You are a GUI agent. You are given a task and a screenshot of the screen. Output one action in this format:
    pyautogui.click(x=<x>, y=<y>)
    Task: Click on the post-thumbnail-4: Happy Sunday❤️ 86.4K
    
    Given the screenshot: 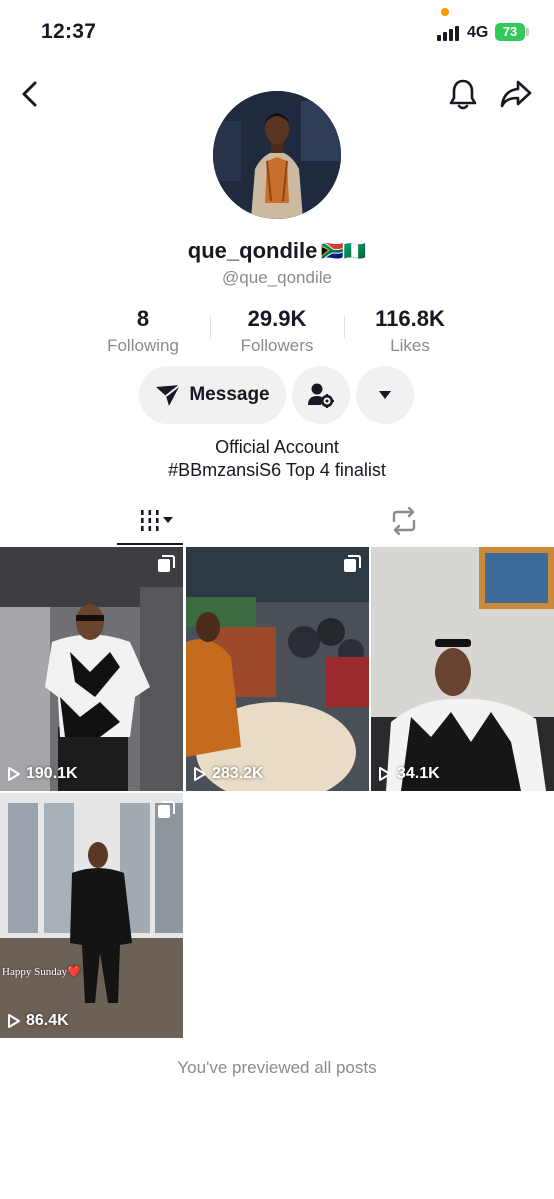 What is the action you would take?
    pyautogui.click(x=91, y=915)
    